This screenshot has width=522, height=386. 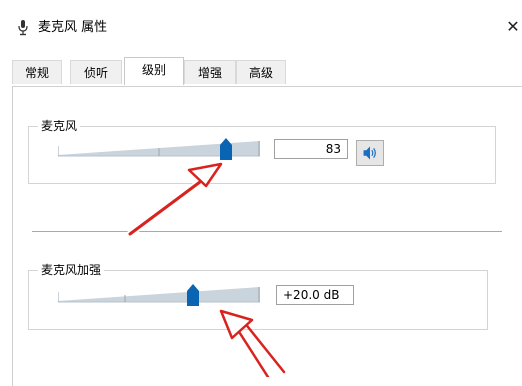 What do you see at coordinates (225, 149) in the screenshot?
I see `microphone-slider-thumb` at bounding box center [225, 149].